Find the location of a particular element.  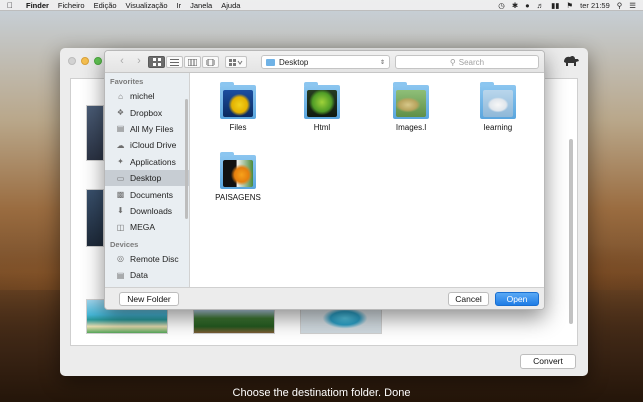

home-icon: ⌂ is located at coordinates (120, 96).